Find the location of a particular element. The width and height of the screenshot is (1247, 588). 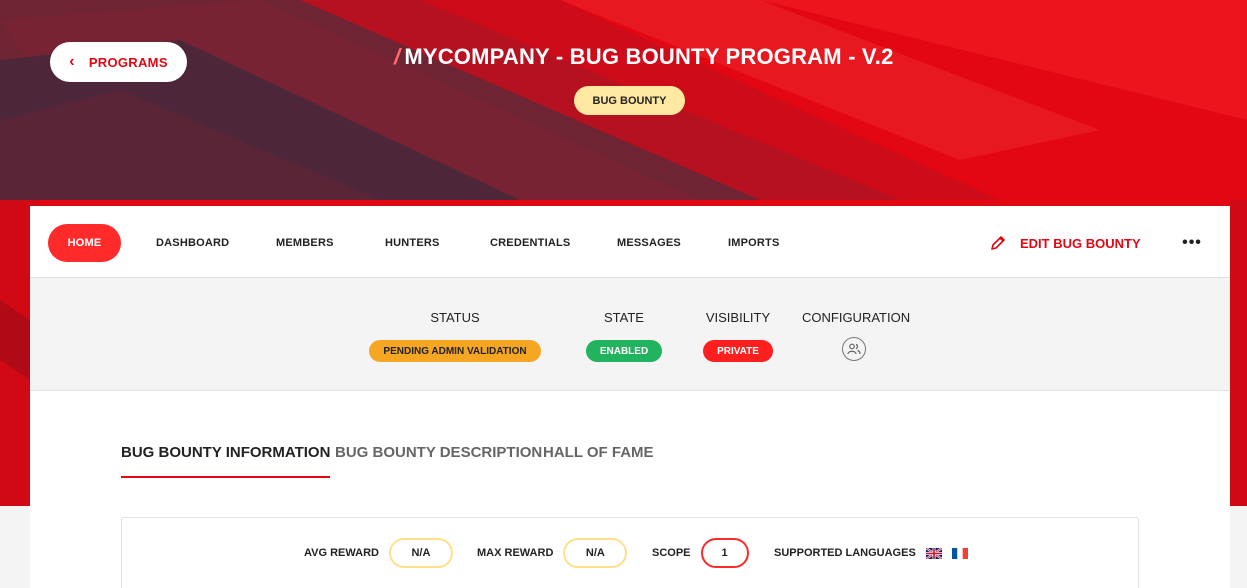

pencil-icon is located at coordinates (998, 243).